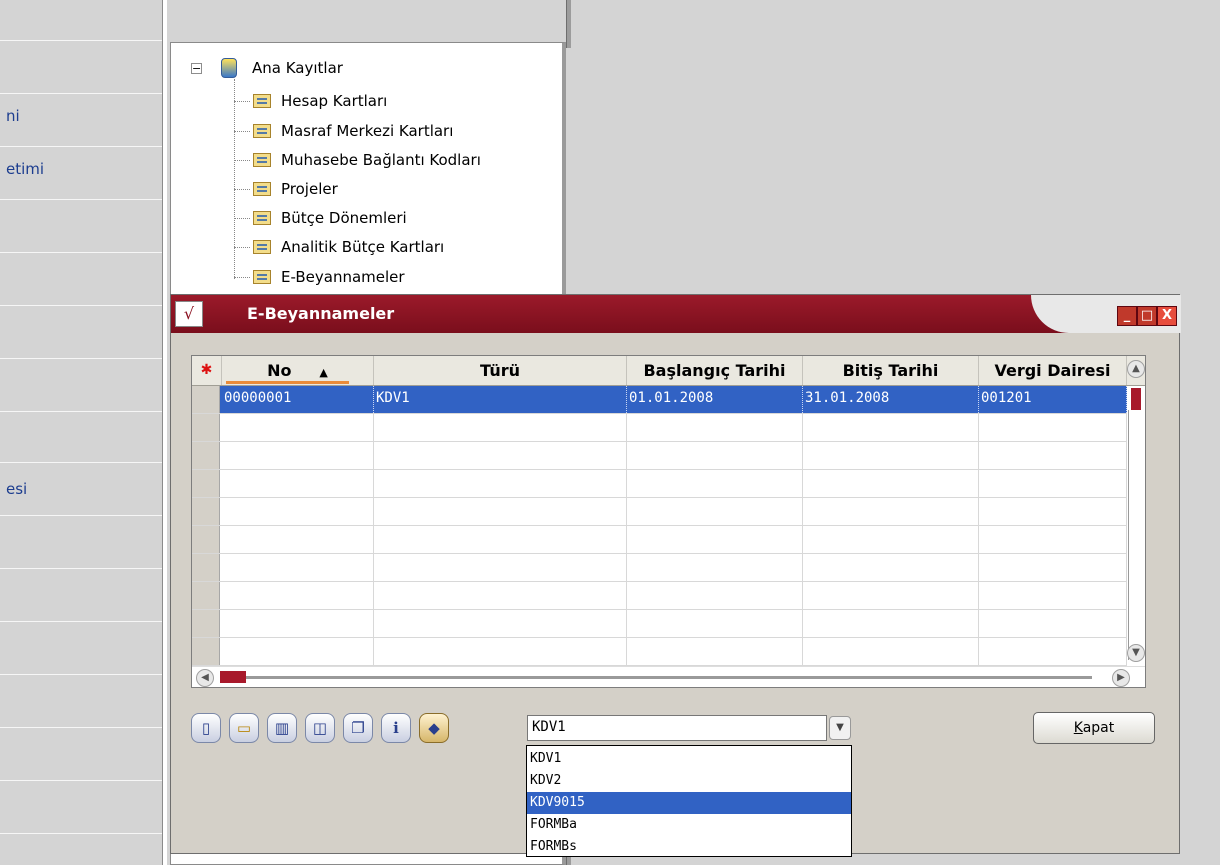  What do you see at coordinates (677, 728) in the screenshot?
I see `type-select: KDV1` at bounding box center [677, 728].